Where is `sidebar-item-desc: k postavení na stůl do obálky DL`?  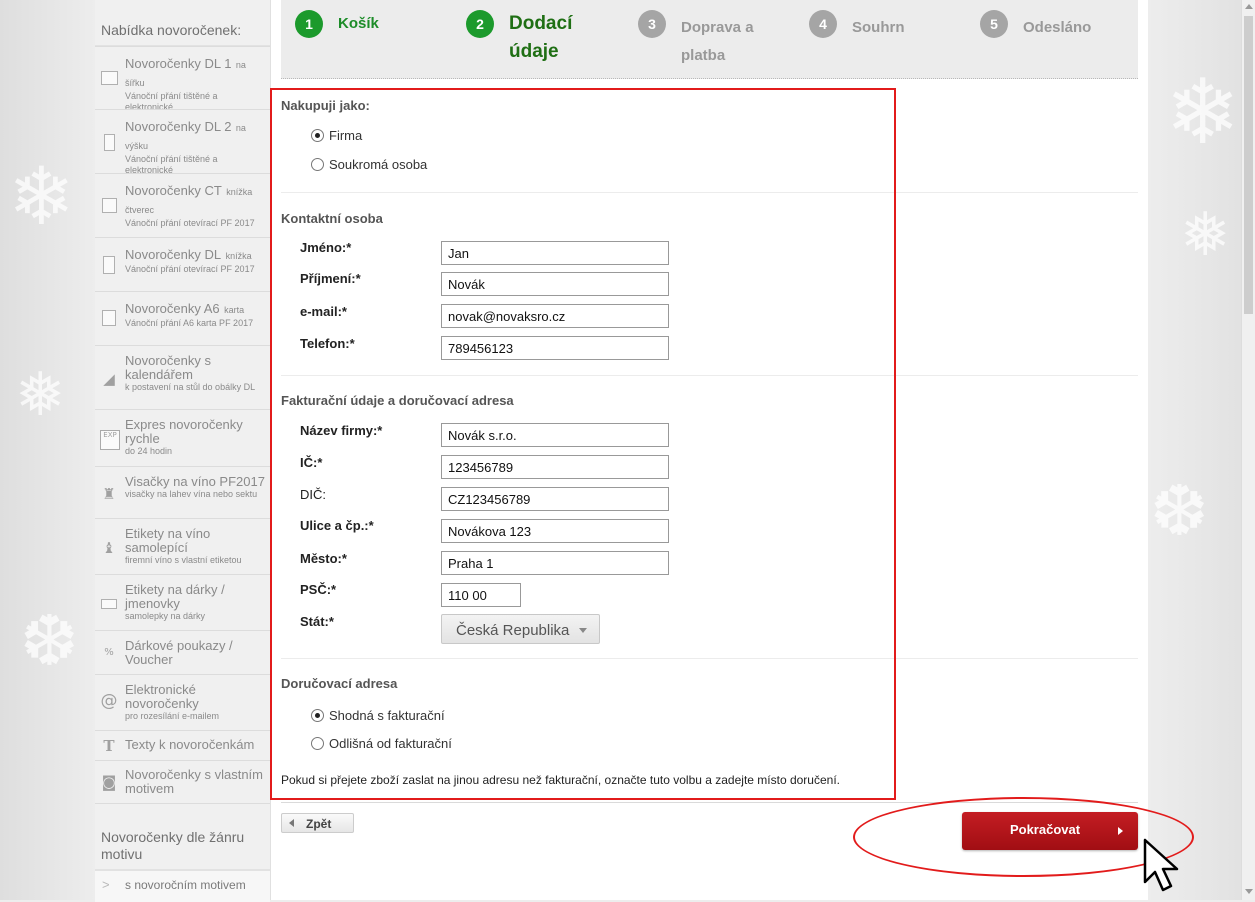
sidebar-item-desc: k postavení na stůl do obálky DL is located at coordinates (190, 387).